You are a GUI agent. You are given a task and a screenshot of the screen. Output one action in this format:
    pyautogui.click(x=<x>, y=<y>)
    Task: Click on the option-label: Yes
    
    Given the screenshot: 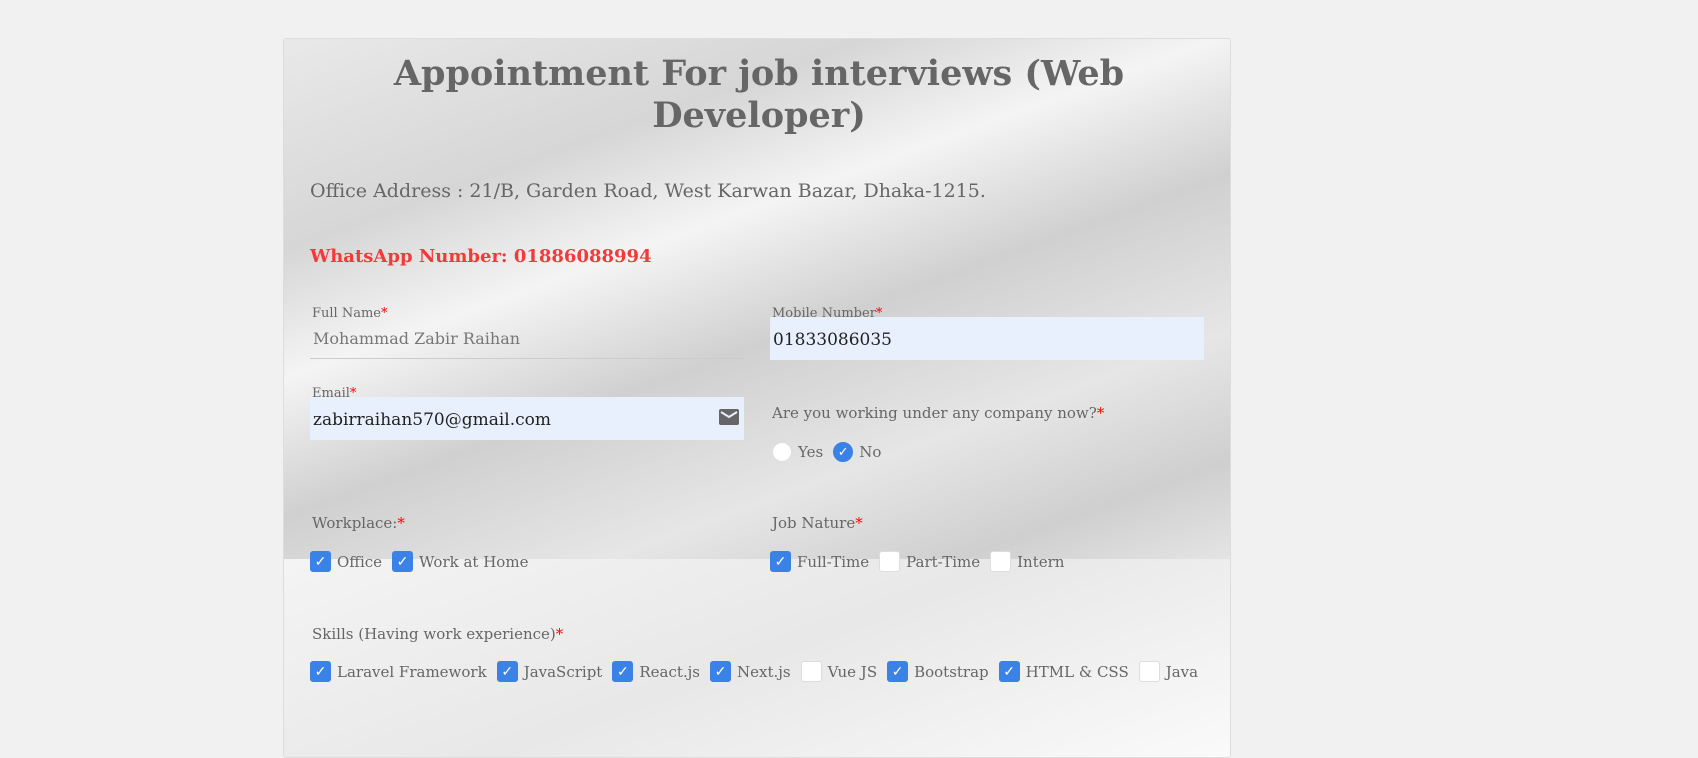 What is the action you would take?
    pyautogui.click(x=811, y=452)
    